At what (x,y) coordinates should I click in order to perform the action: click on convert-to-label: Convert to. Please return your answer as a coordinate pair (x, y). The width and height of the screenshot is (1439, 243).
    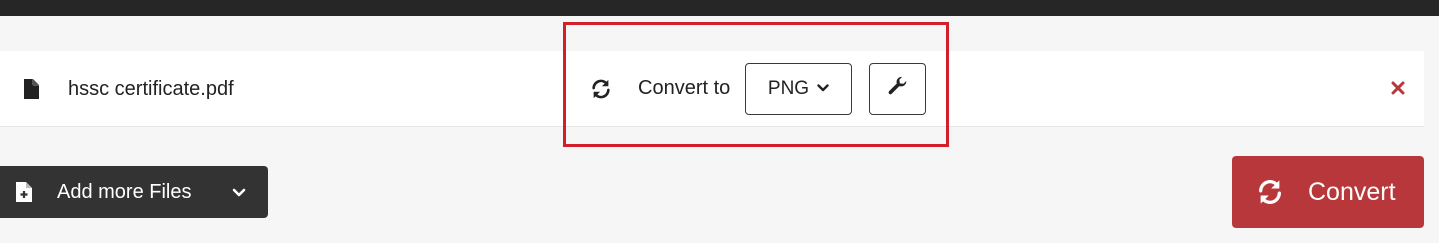
    Looking at the image, I should click on (684, 88).